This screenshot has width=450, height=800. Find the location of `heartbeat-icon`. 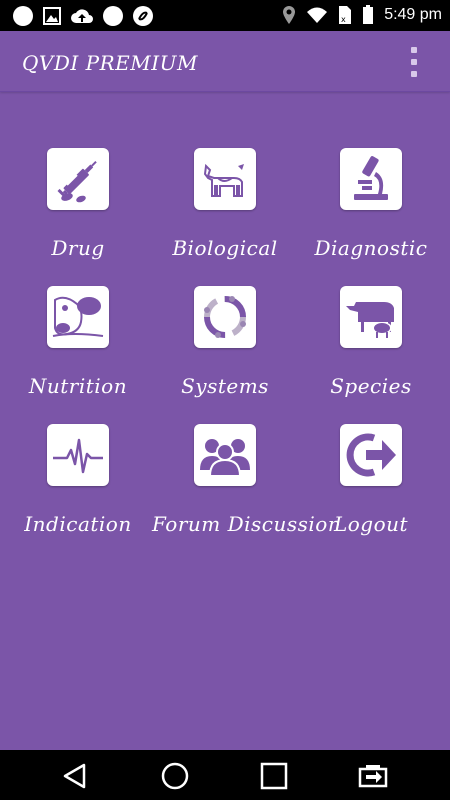

heartbeat-icon is located at coordinates (78, 456).